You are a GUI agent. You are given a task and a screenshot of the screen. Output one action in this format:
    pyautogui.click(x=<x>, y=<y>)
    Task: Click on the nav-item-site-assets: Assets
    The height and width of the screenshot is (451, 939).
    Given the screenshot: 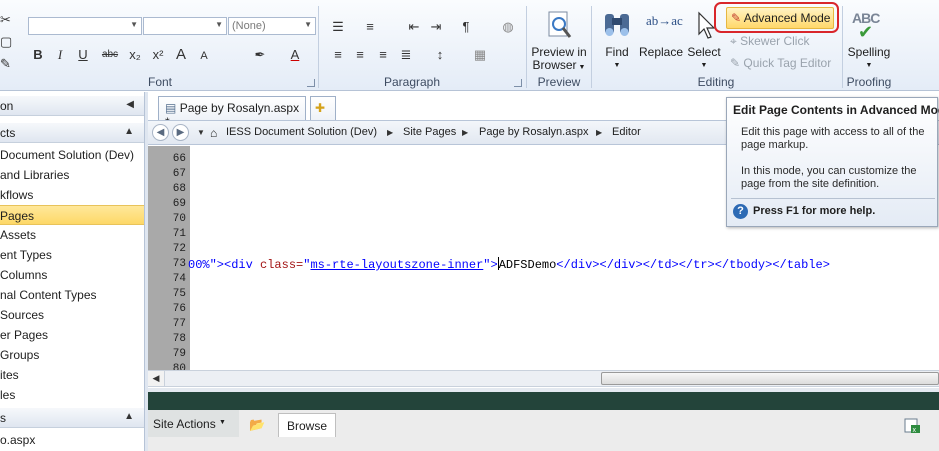 What is the action you would take?
    pyautogui.click(x=72, y=235)
    